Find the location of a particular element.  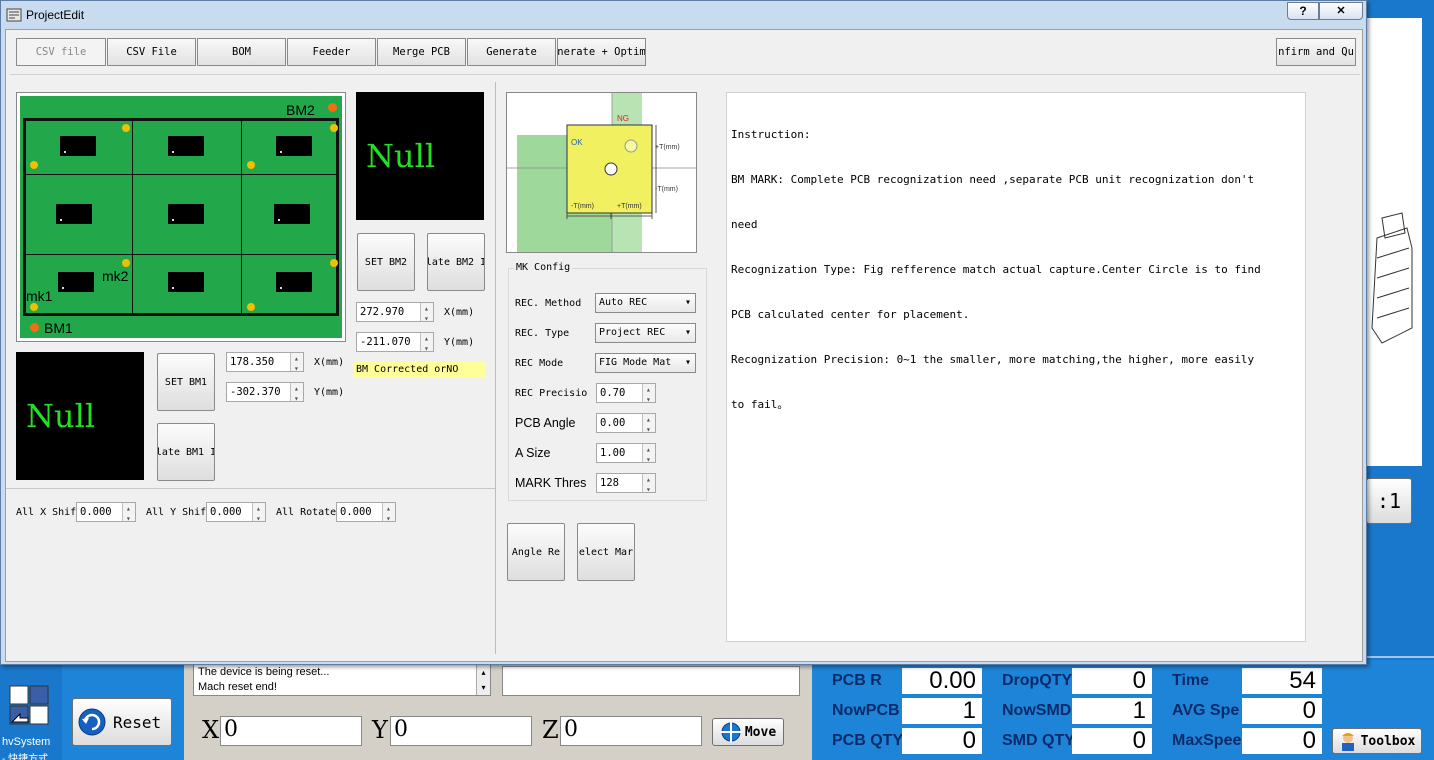

pcb-angle-value: 0.00 is located at coordinates (613, 423).